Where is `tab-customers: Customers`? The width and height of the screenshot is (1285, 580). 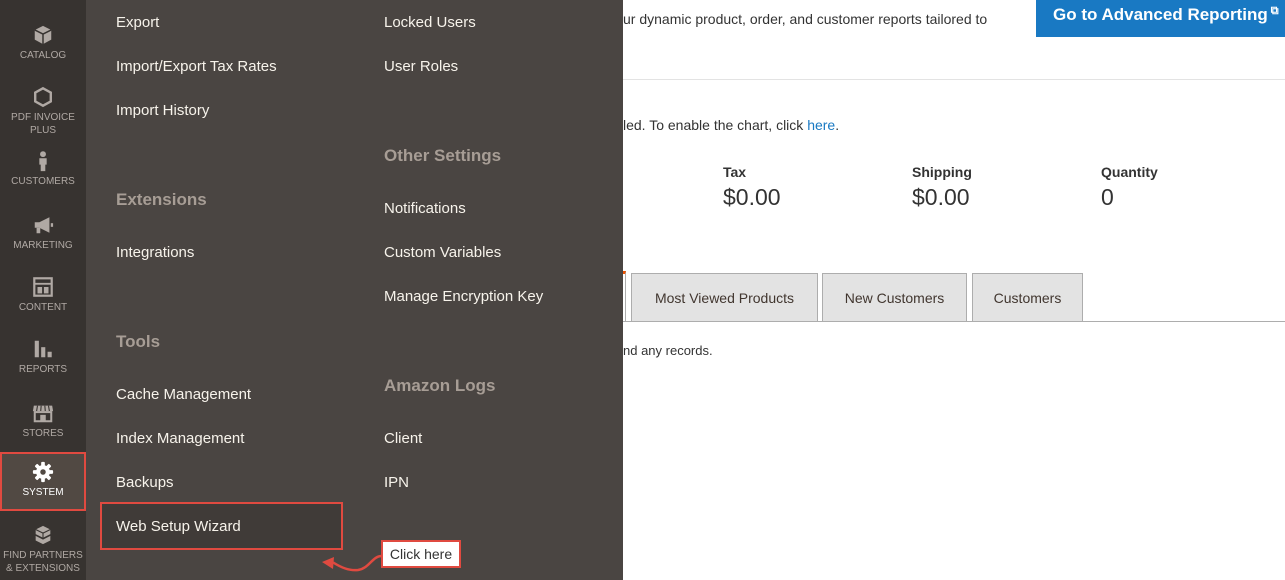
tab-customers: Customers is located at coordinates (1027, 297).